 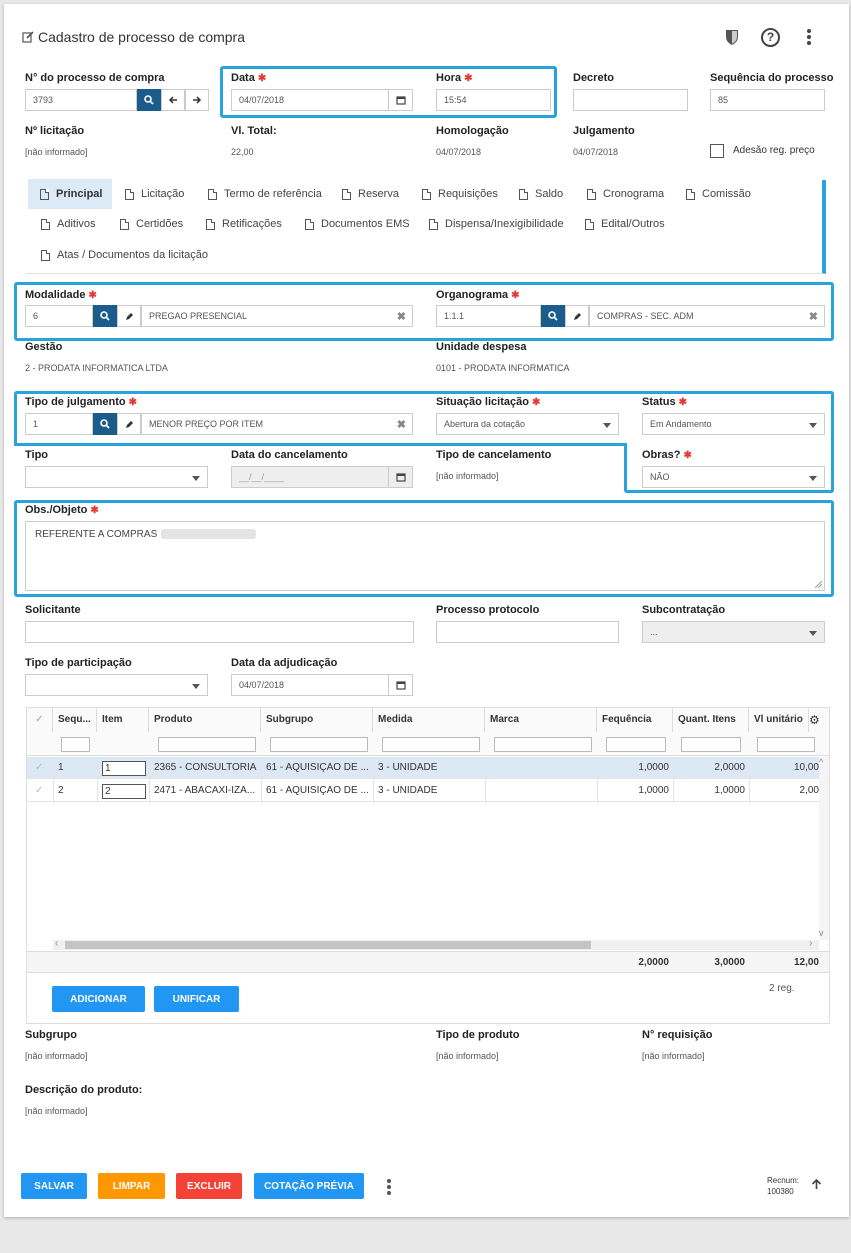 I want to click on search-button, so click(x=149, y=100).